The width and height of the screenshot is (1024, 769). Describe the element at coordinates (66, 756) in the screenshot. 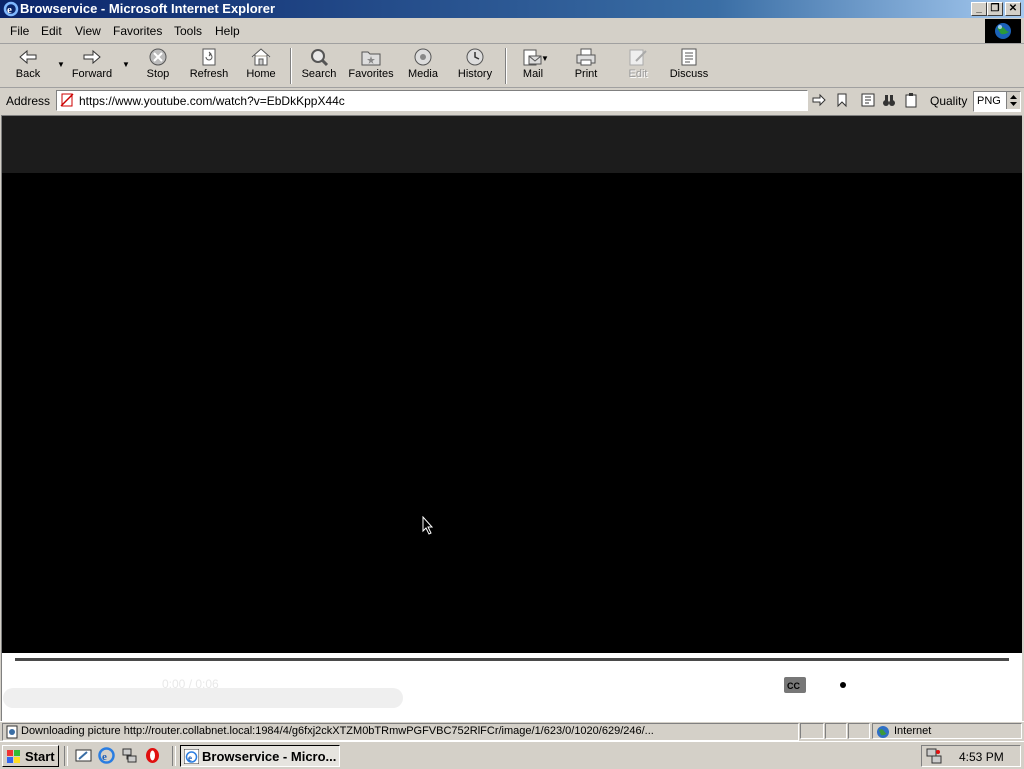

I see `taskbar-separator` at that location.